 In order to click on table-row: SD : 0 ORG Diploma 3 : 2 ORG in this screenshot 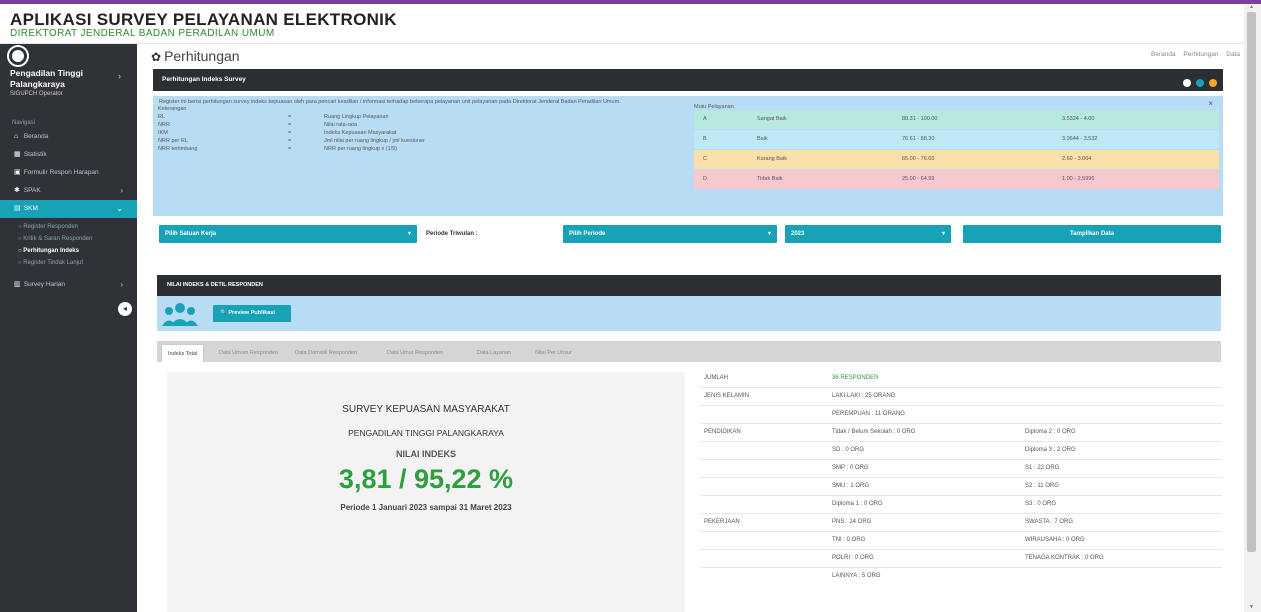, I will do `click(961, 451)`.